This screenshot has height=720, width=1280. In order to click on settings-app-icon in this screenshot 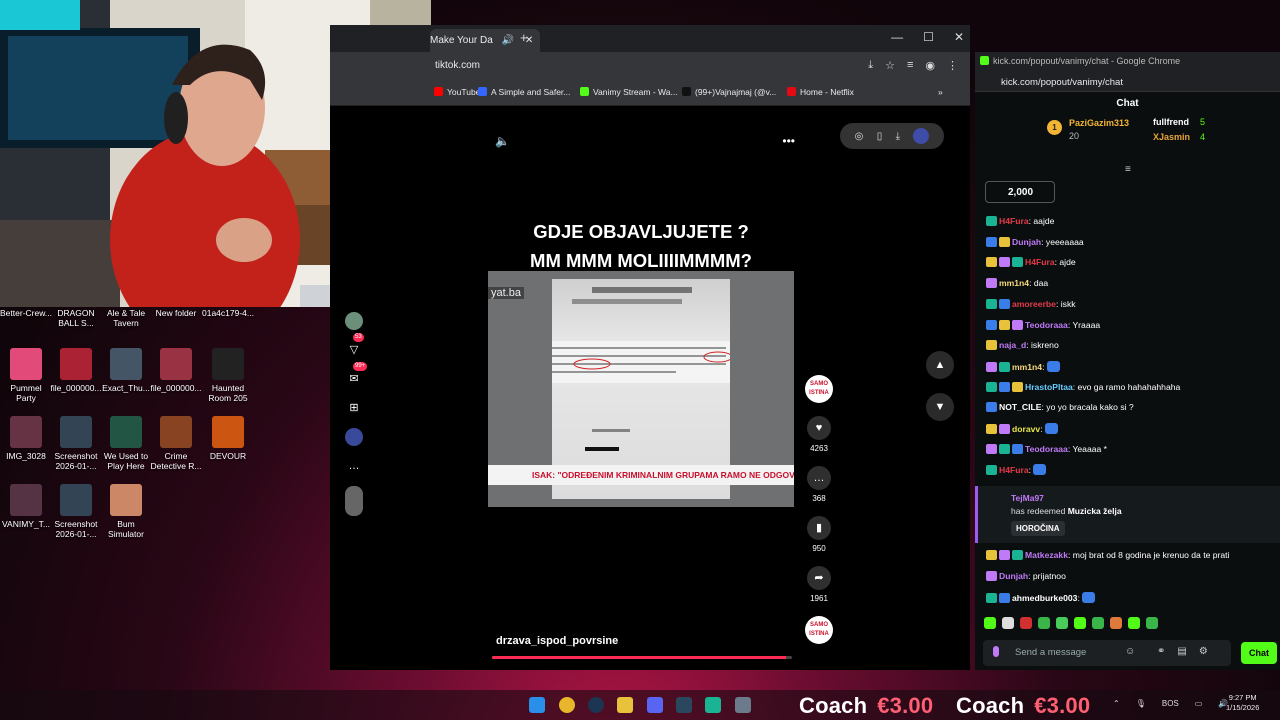, I will do `click(743, 705)`.